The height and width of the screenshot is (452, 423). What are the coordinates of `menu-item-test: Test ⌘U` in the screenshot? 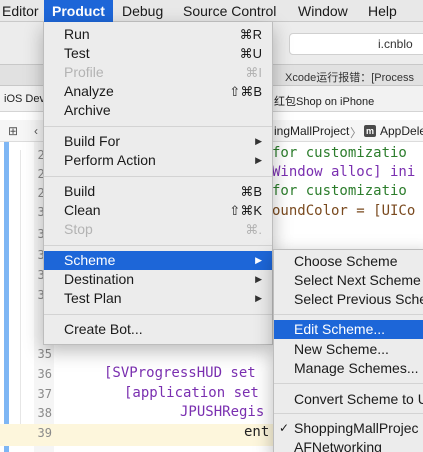 It's located at (158, 53).